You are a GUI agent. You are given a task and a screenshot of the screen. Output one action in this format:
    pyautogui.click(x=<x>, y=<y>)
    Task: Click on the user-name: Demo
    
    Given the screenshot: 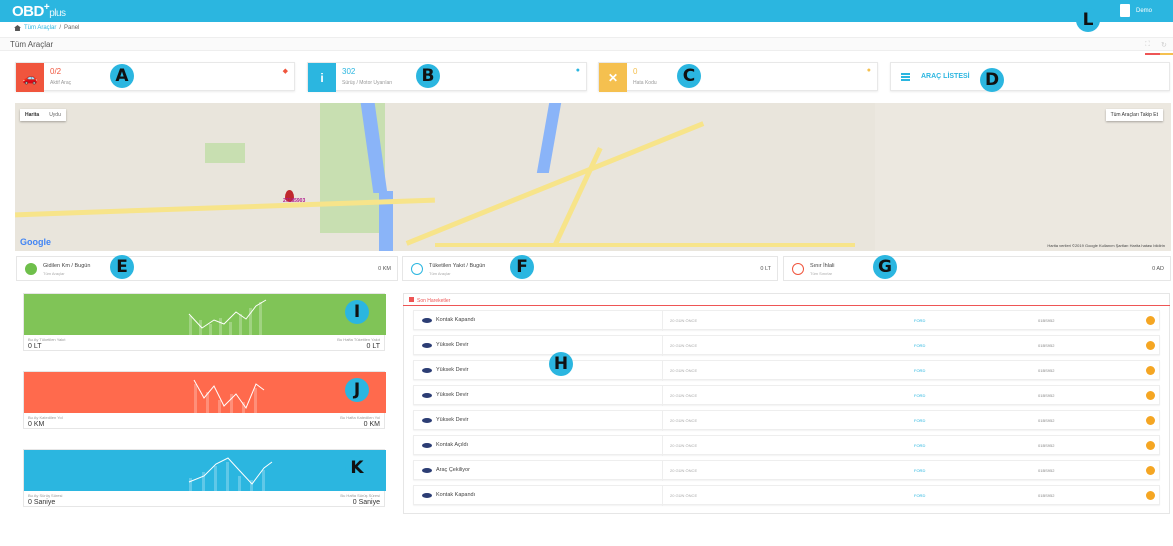 What is the action you would take?
    pyautogui.click(x=1144, y=10)
    